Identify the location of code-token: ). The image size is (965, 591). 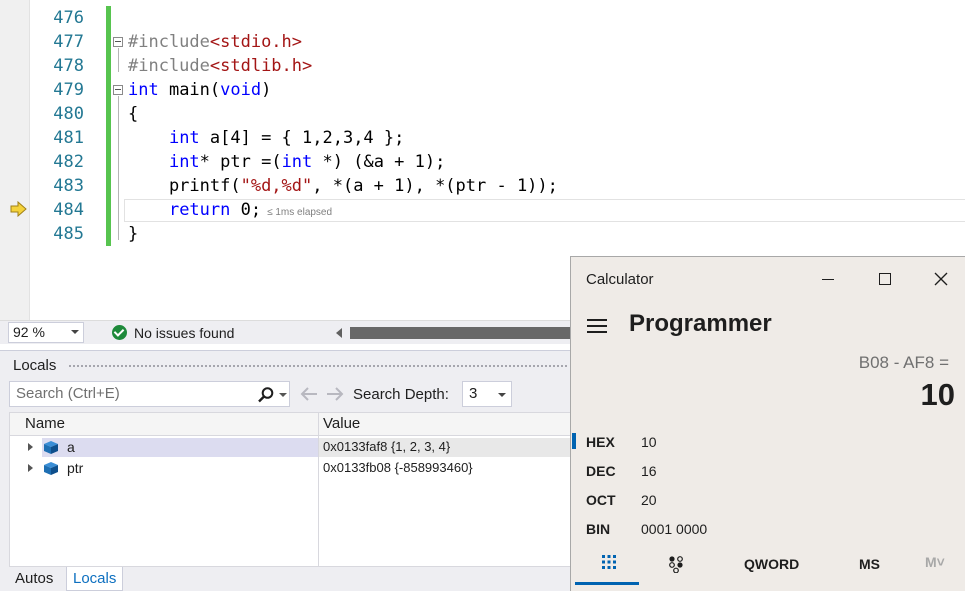
(266, 90).